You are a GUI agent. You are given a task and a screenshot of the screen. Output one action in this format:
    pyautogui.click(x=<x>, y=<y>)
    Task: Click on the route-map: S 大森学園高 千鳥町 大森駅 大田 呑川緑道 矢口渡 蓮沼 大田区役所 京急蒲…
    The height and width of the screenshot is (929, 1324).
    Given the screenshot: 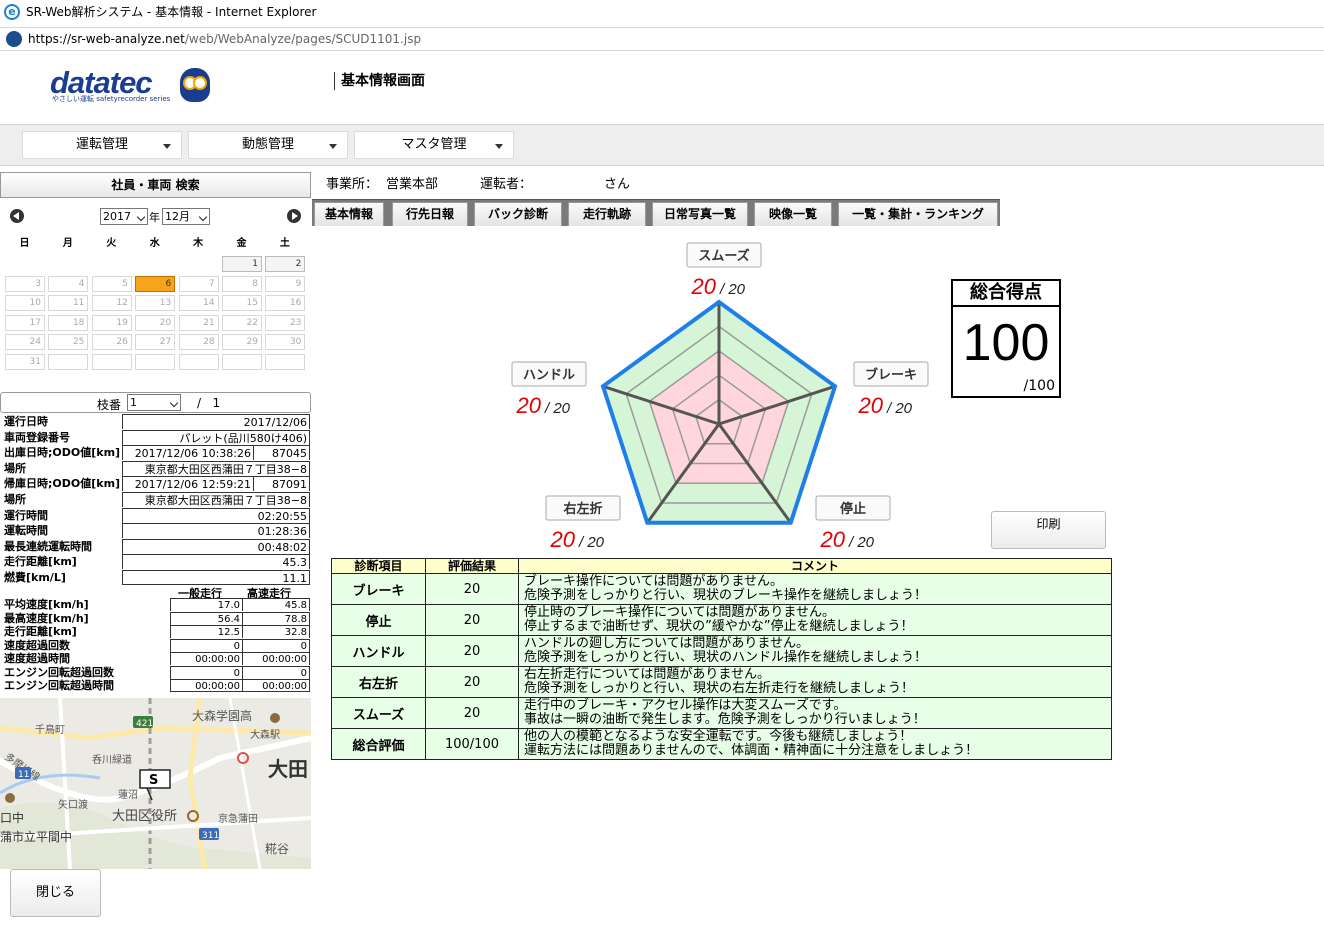 What is the action you would take?
    pyautogui.click(x=155, y=783)
    